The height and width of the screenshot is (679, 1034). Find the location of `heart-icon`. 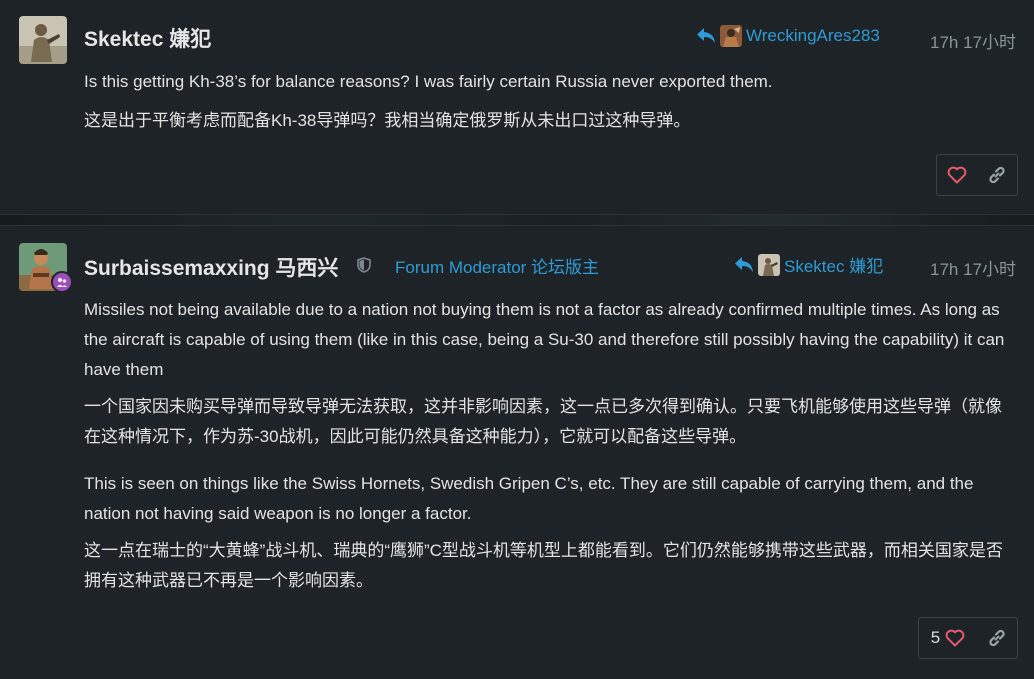

heart-icon is located at coordinates (955, 638).